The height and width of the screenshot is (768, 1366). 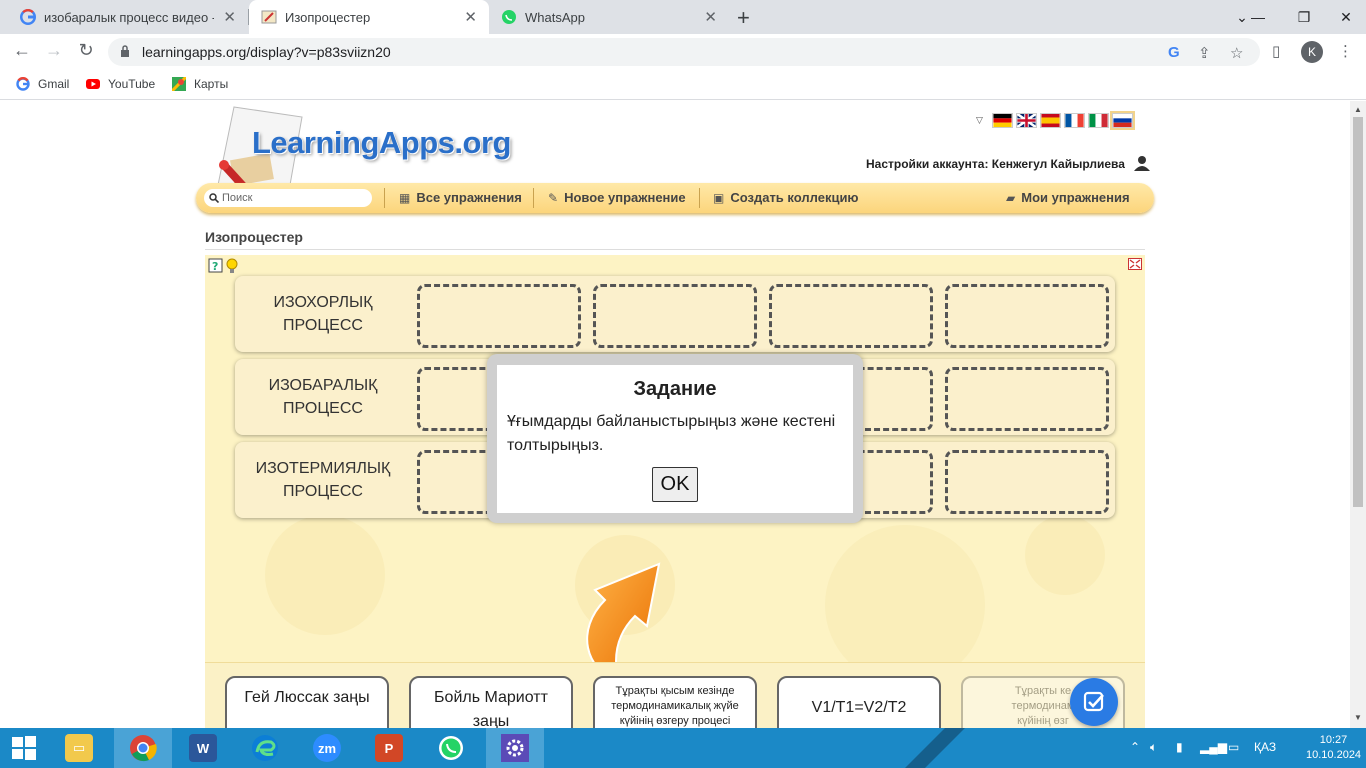 What do you see at coordinates (120, 84) in the screenshot?
I see `bookmark-youtube: YouTube` at bounding box center [120, 84].